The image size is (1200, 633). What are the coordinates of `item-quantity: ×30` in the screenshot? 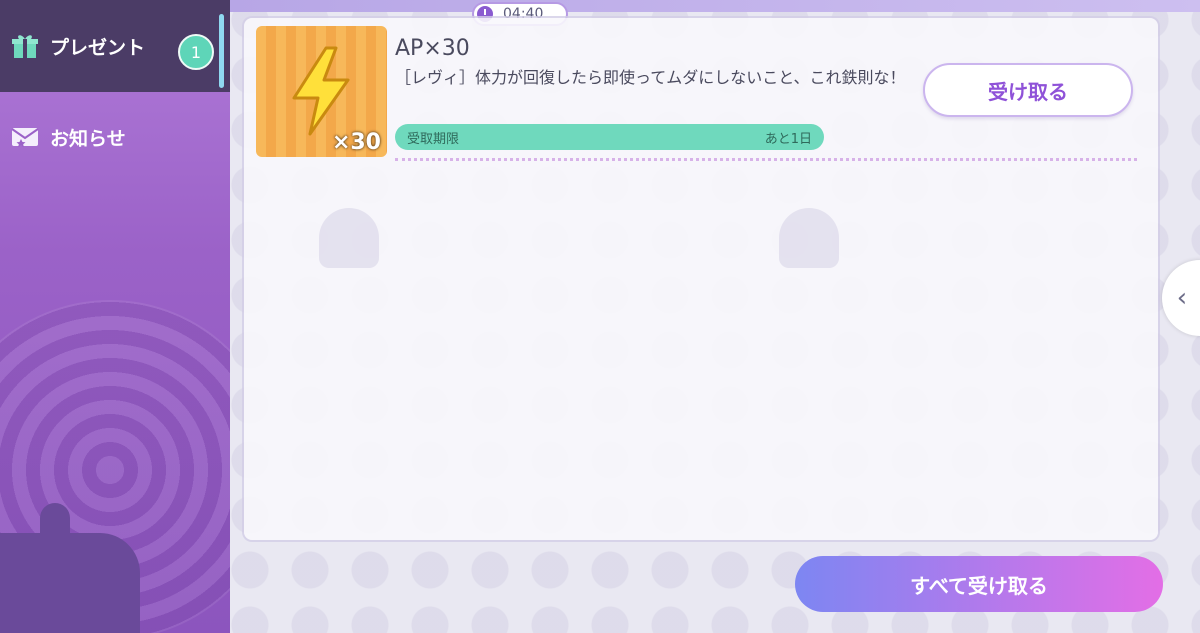 It's located at (356, 142).